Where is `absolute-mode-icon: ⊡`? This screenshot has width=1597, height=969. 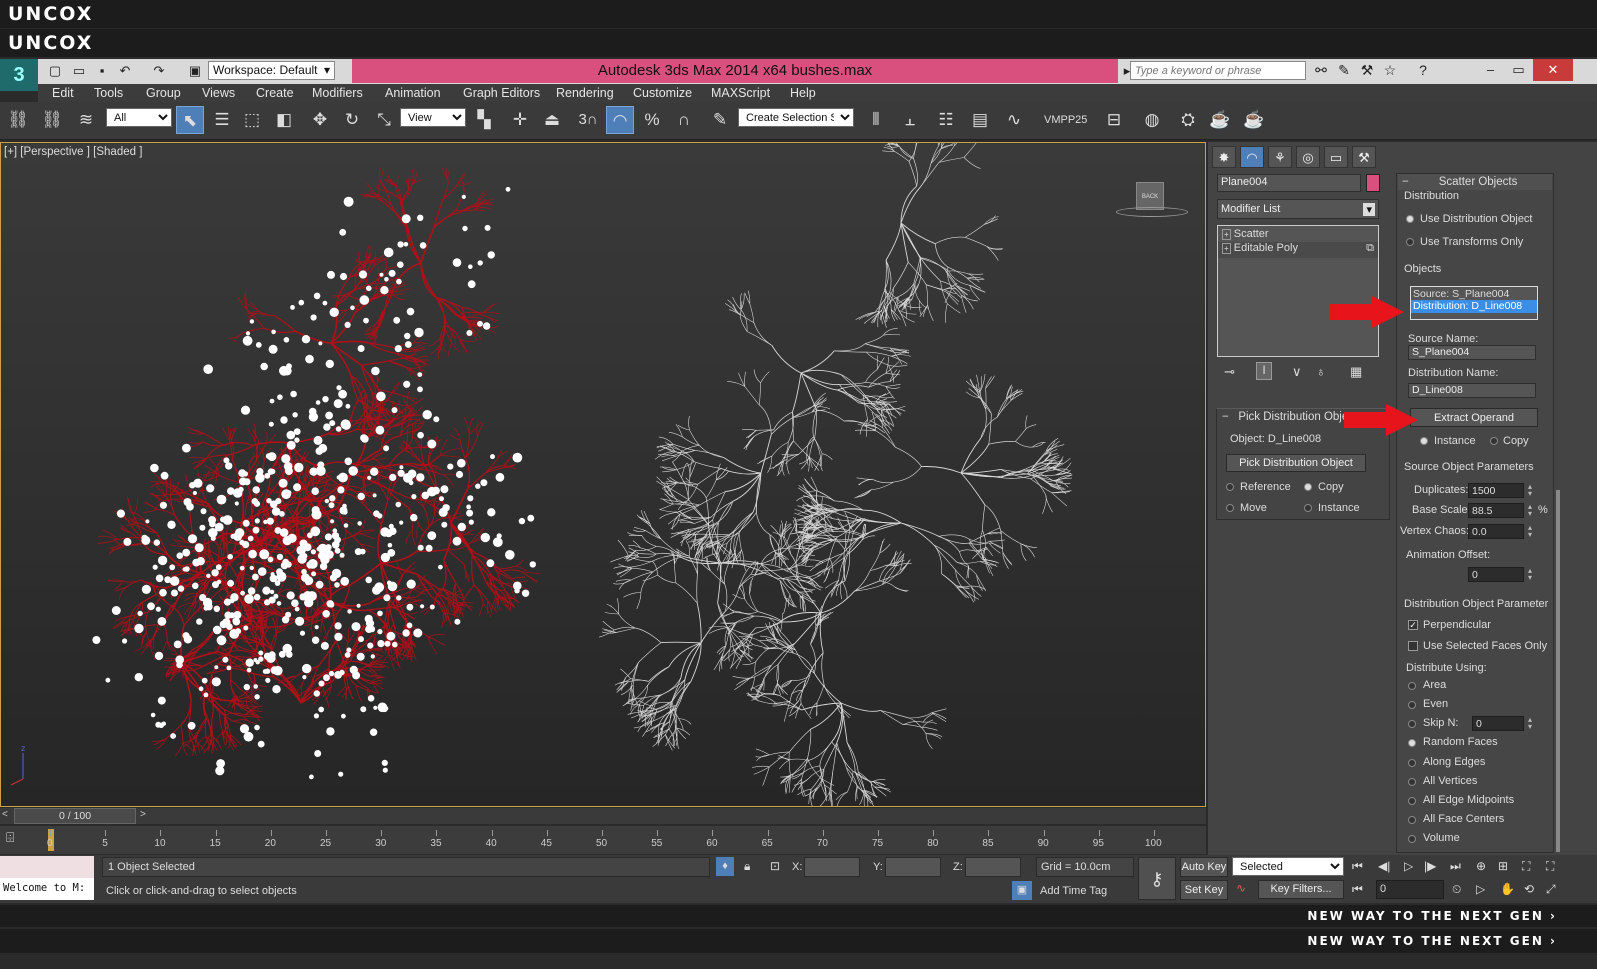 absolute-mode-icon: ⊡ is located at coordinates (775, 866).